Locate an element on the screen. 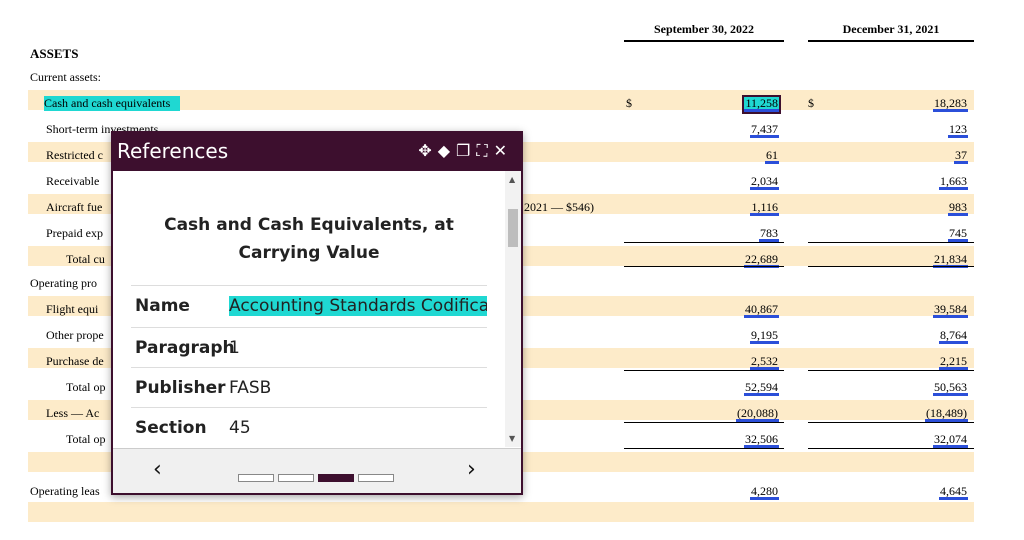 The height and width of the screenshot is (540, 1024). value-2021: 18,283 is located at coordinates (950, 104).